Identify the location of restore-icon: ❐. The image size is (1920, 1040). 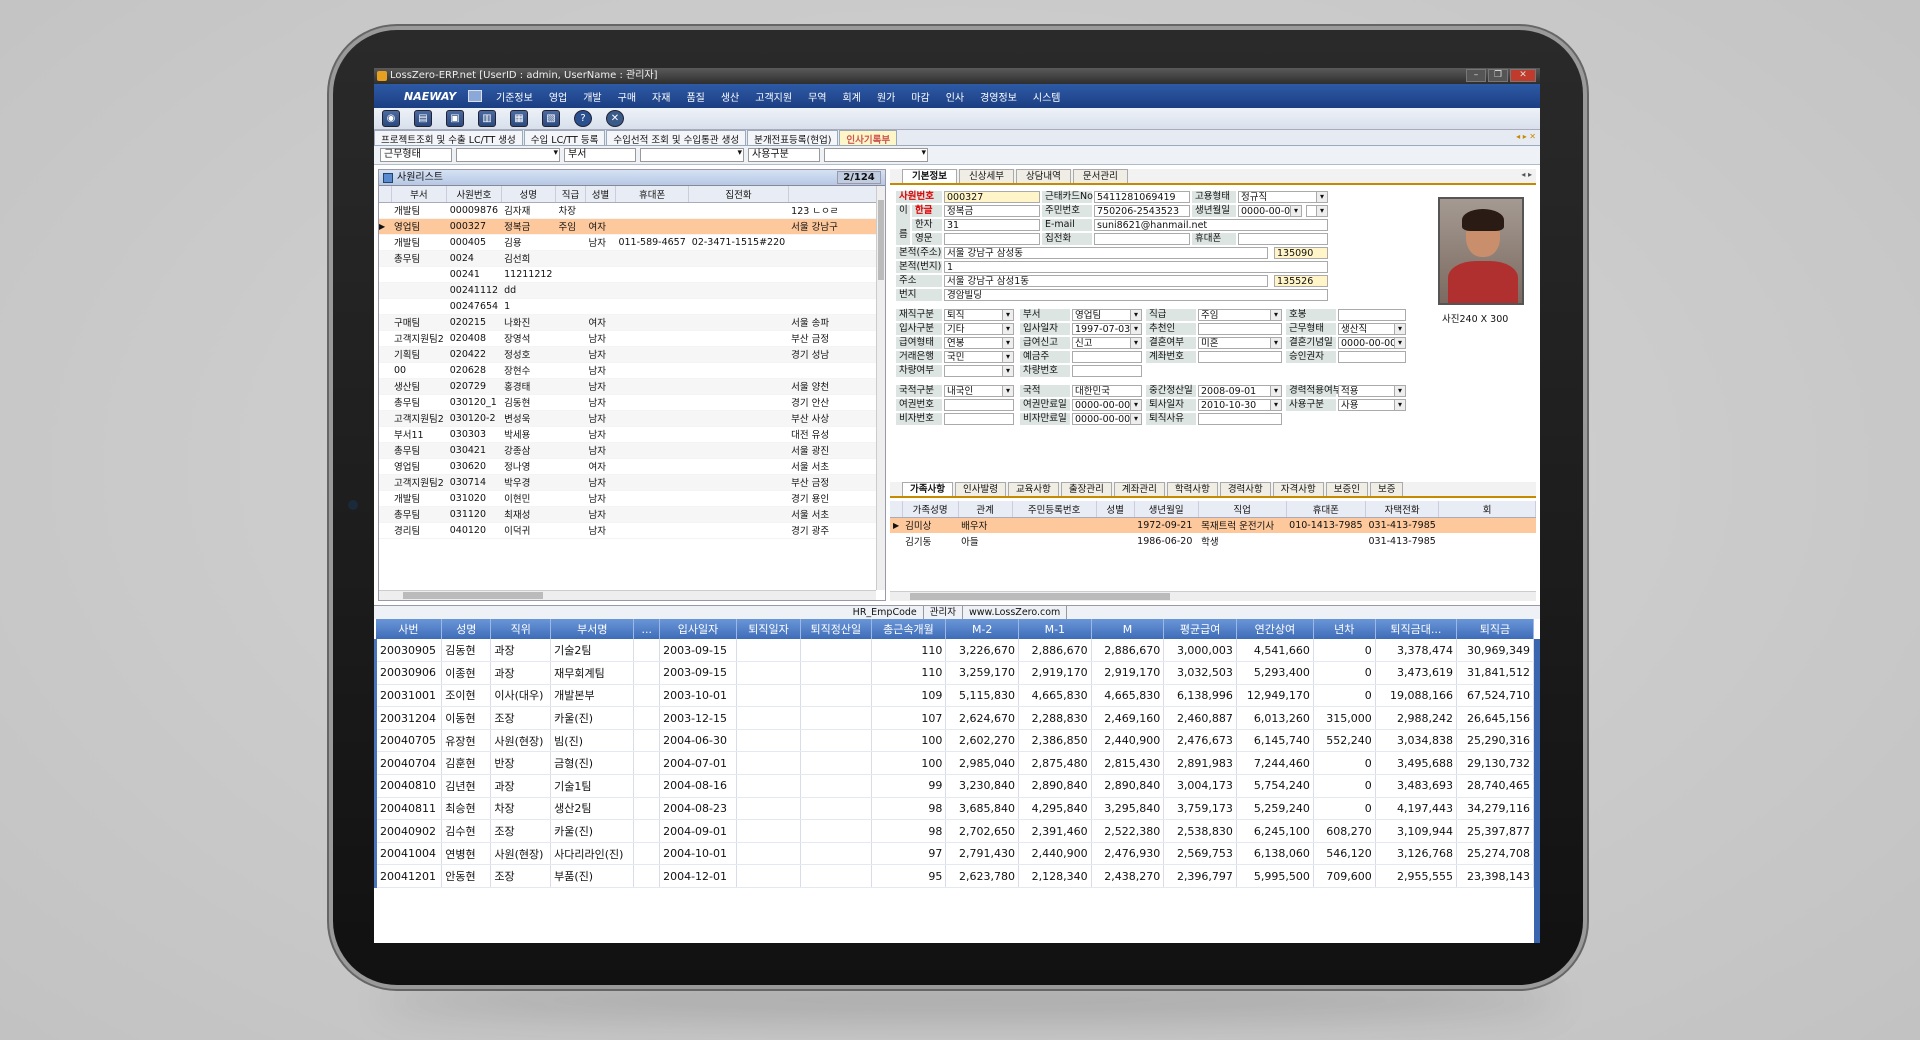
(1498, 75).